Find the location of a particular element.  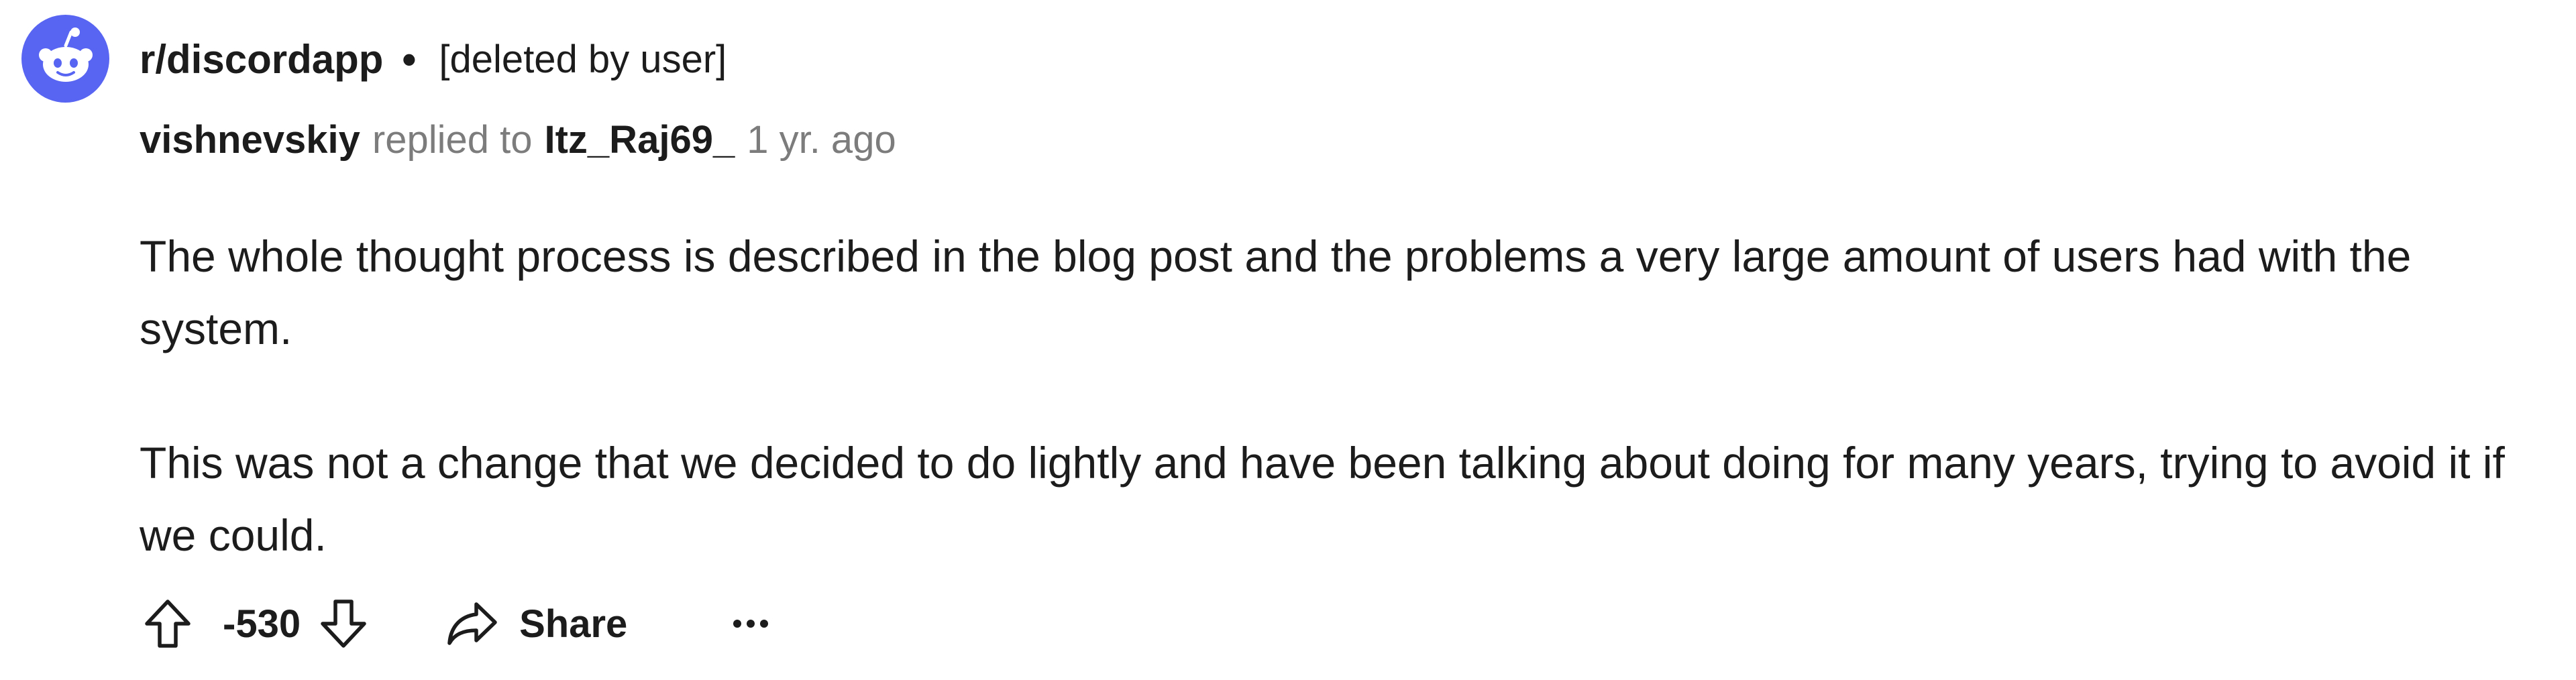

vote-score: -530 is located at coordinates (262, 624).